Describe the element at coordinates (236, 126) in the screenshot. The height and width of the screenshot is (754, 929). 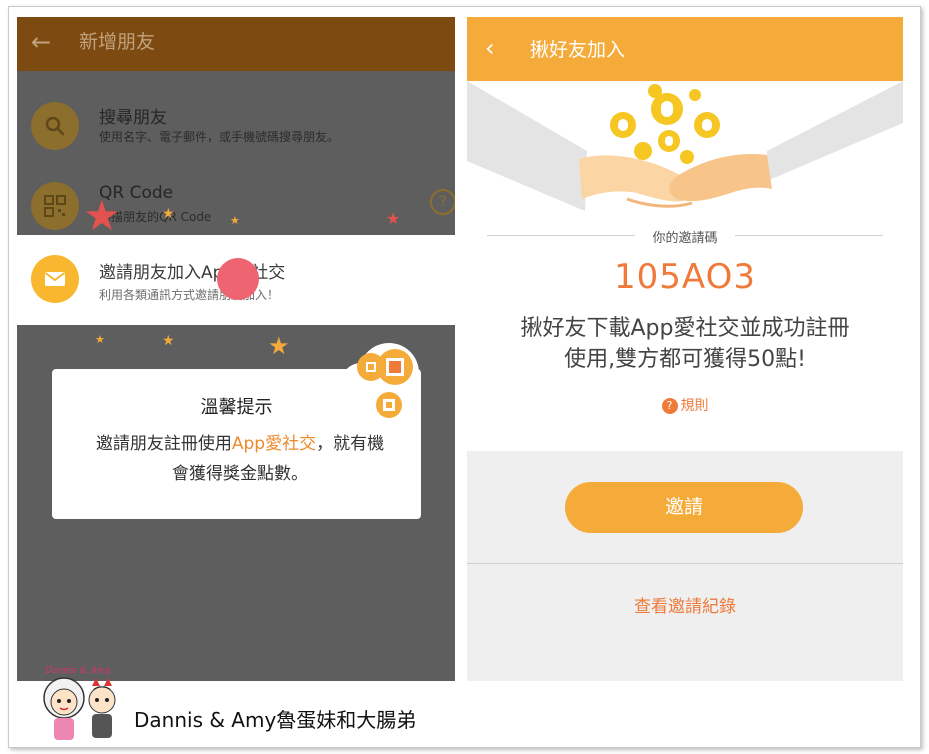
I see `search-friends-item: 搜尋朋友 使用名字、電子郵件，或手機號碼搜尋朋友。` at that location.